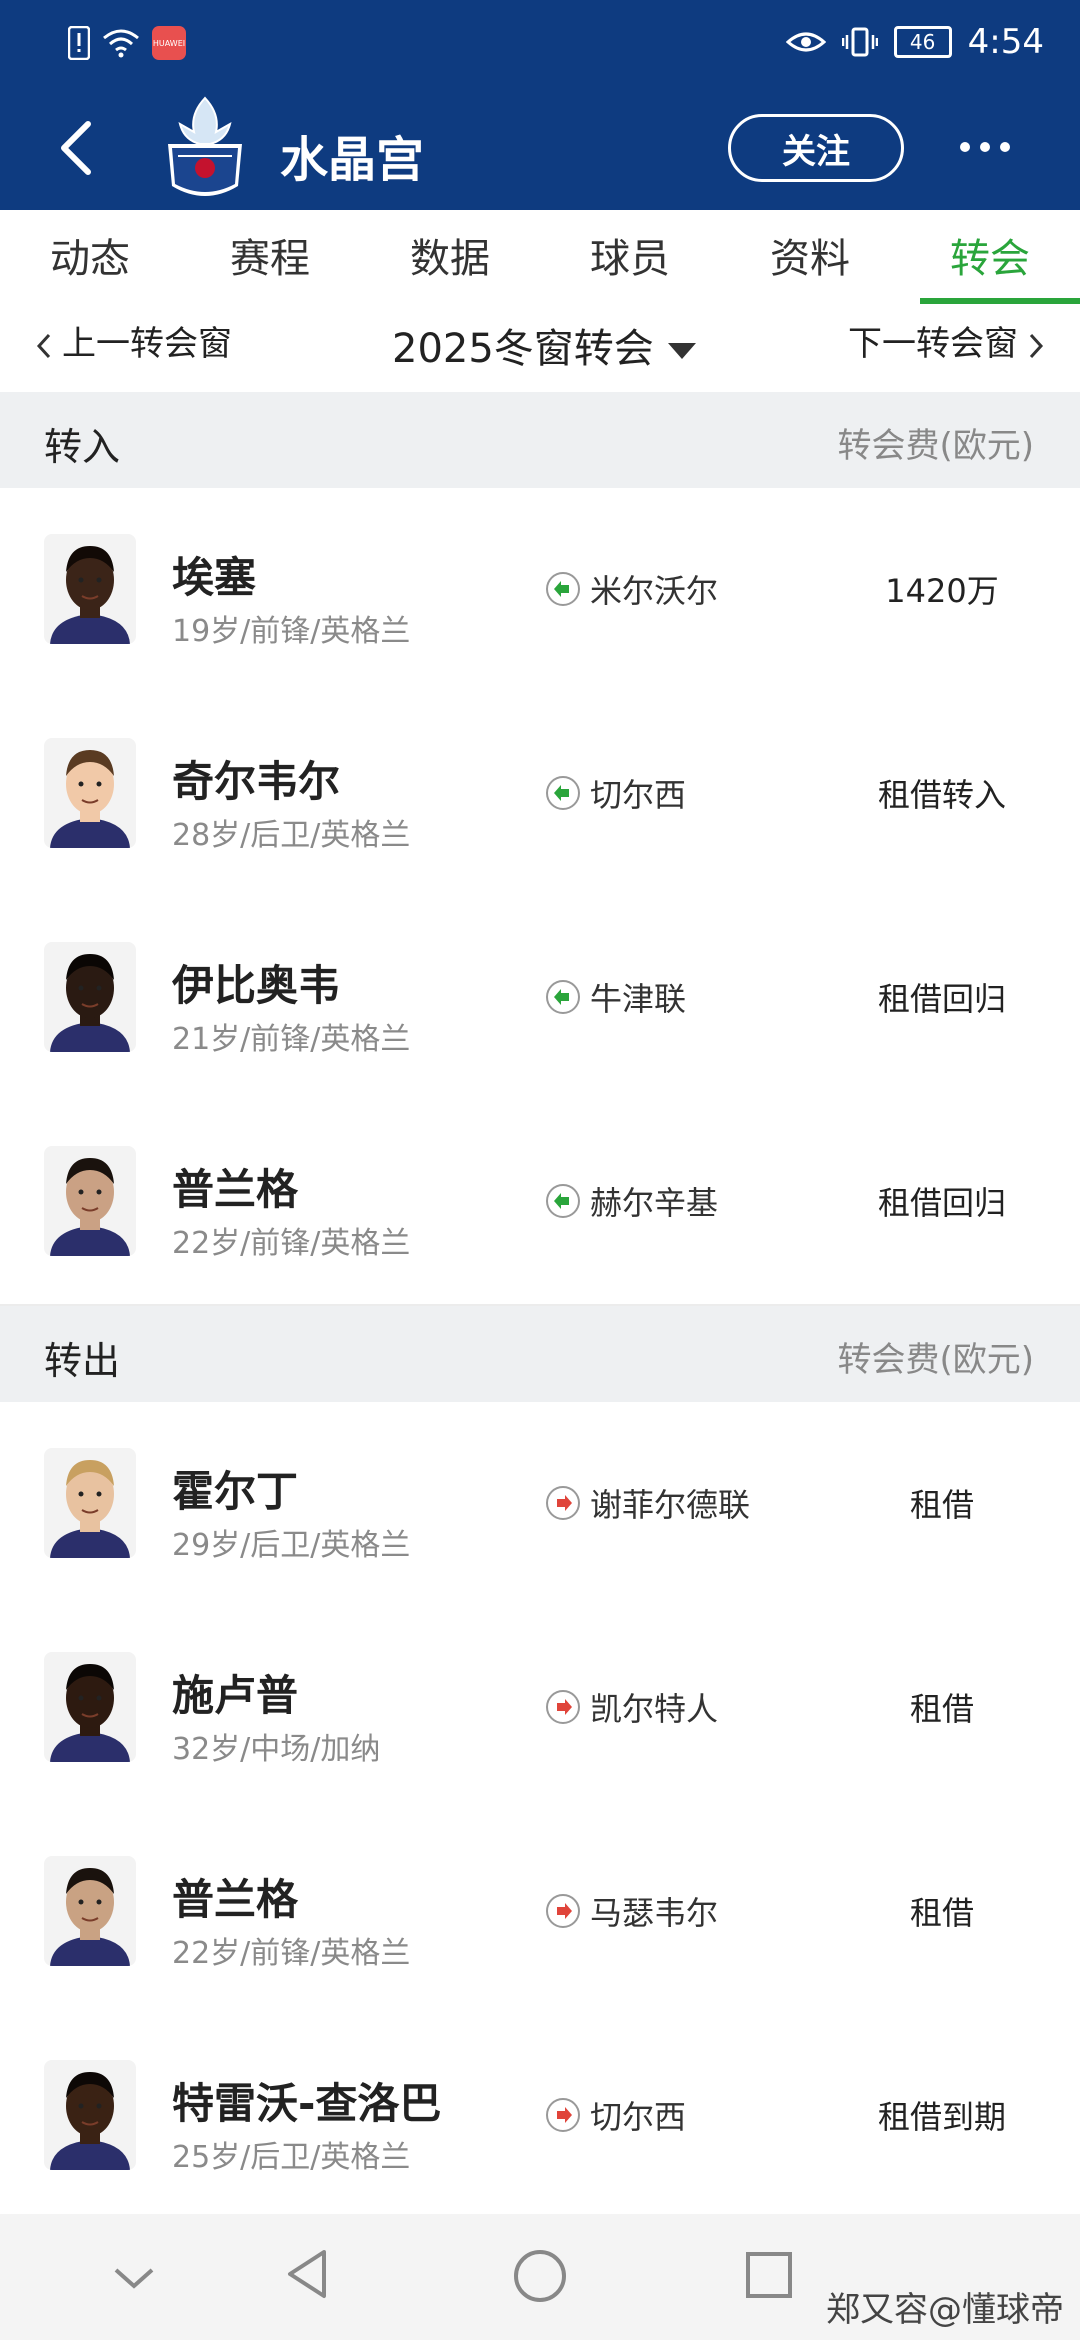 The width and height of the screenshot is (1080, 2340). Describe the element at coordinates (941, 2117) in the screenshot. I see `transfer-fee: 租借到期` at that location.